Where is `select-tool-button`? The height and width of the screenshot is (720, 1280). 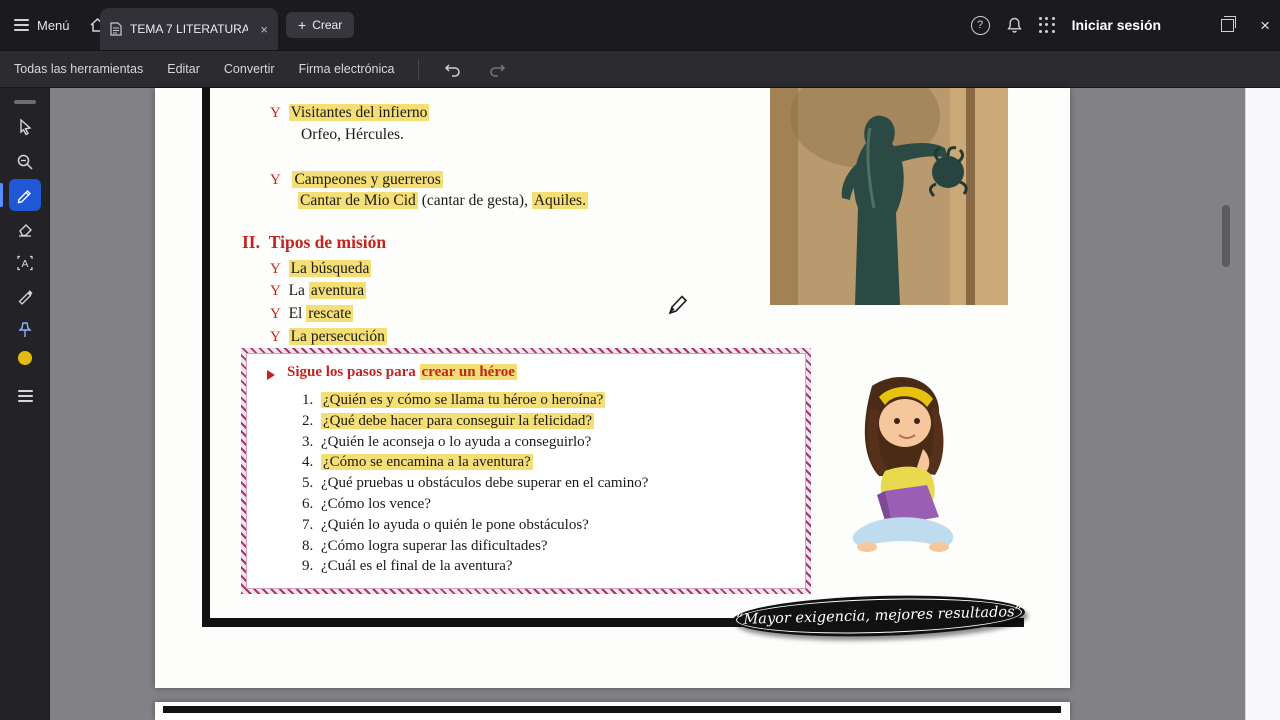 select-tool-button is located at coordinates (25, 127).